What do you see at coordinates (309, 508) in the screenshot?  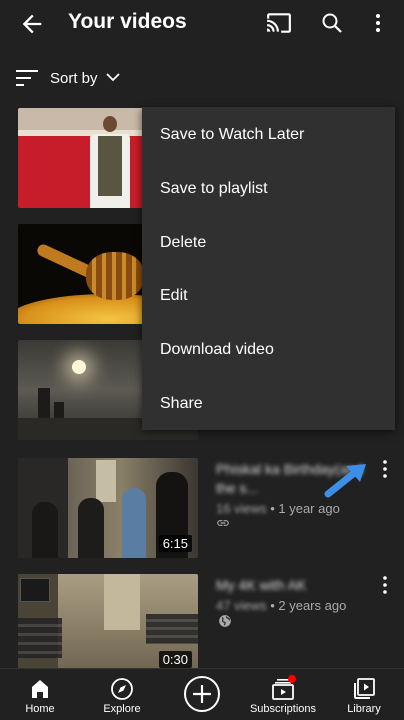 I see `video-age: 1 year ago` at bounding box center [309, 508].